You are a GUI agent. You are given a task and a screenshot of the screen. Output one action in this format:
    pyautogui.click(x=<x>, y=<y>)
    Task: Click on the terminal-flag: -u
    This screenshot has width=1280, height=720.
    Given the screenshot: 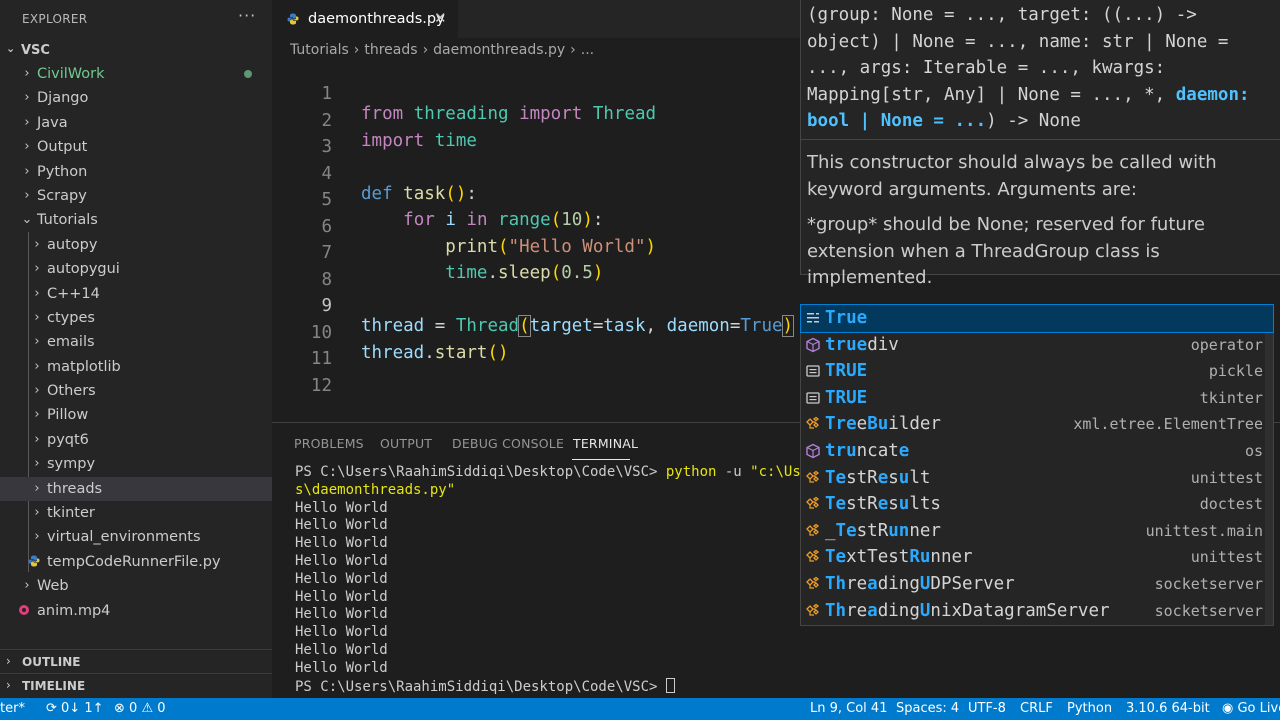 What is the action you would take?
    pyautogui.click(x=733, y=472)
    